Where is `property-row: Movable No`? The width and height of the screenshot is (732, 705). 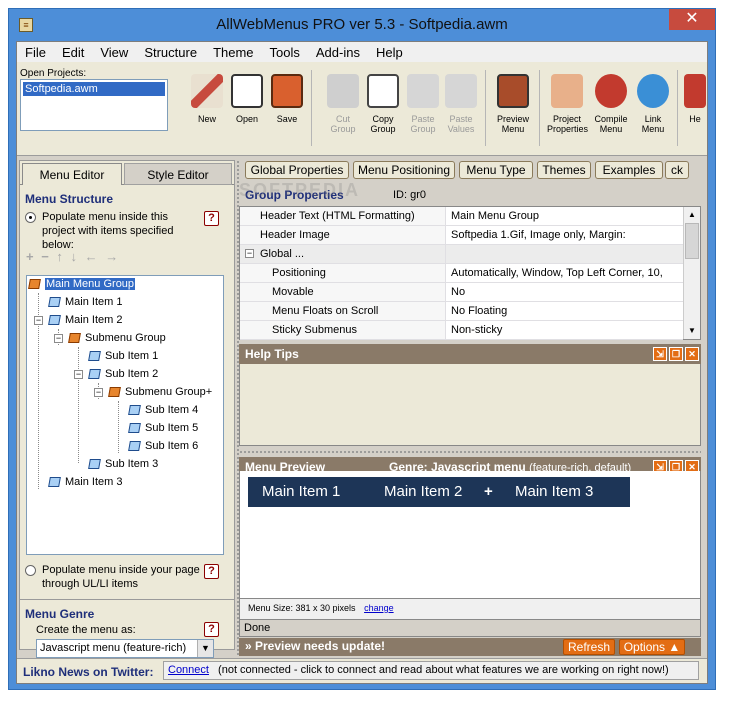 property-row: Movable No is located at coordinates (461, 292).